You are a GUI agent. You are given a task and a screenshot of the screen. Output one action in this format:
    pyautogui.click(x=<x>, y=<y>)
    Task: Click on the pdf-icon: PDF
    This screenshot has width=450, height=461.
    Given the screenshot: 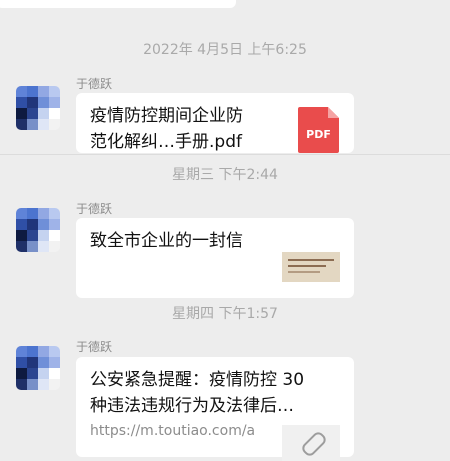 What is the action you would take?
    pyautogui.click(x=318, y=130)
    